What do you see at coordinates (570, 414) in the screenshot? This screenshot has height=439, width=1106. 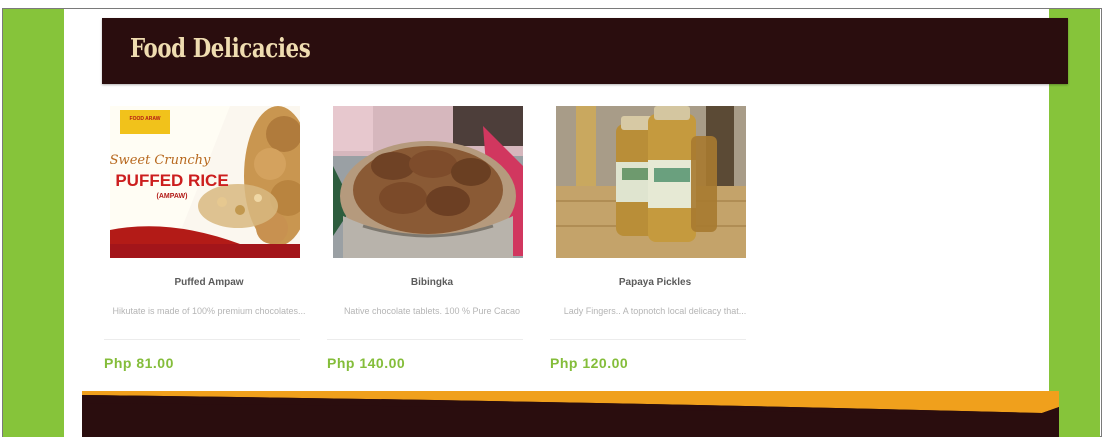 I see `footer-band` at bounding box center [570, 414].